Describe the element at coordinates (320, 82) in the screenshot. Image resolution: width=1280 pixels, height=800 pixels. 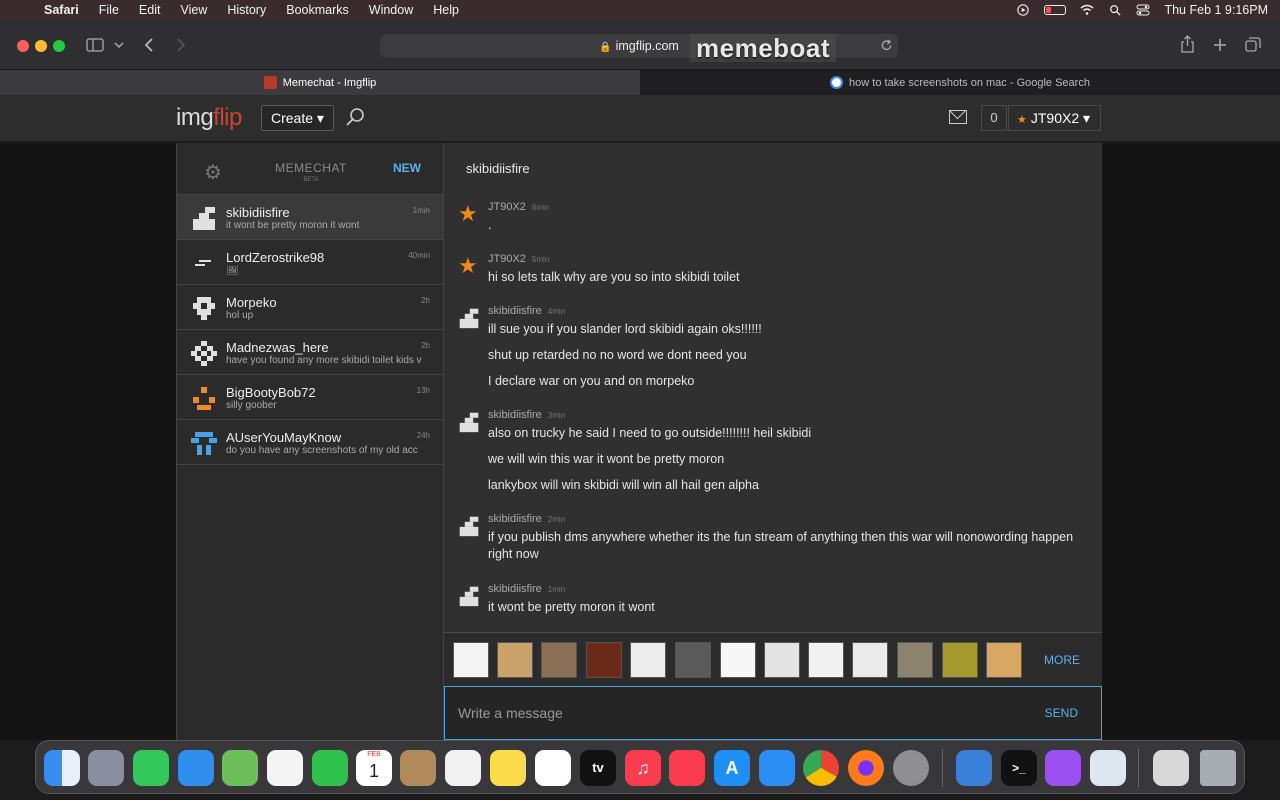
I see `tab-memechat: Memechat - Imgflip` at that location.